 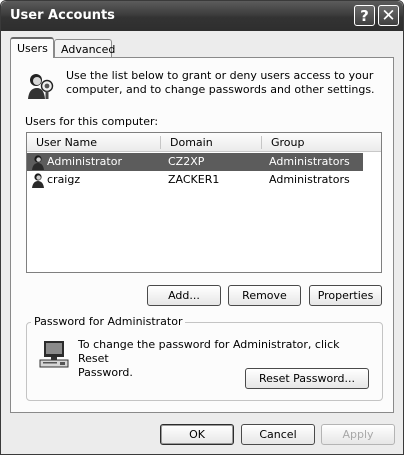 I want to click on title-bar: User Accounts ? ✕, so click(x=202, y=16).